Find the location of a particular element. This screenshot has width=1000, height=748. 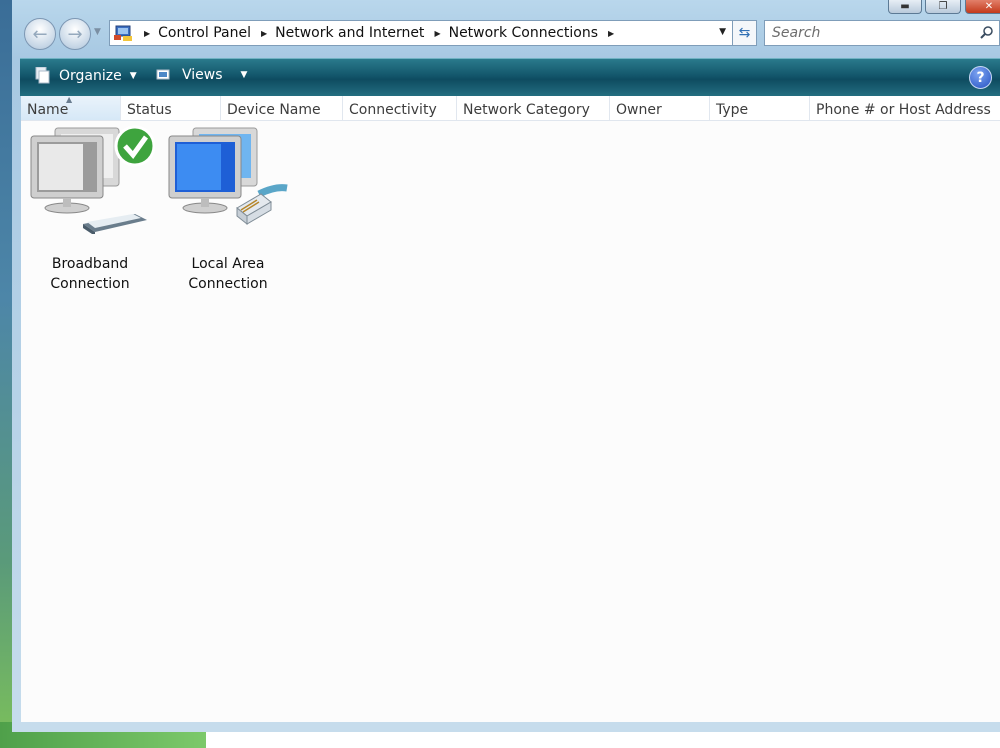

arrow-left-icon: ← is located at coordinates (40, 34).